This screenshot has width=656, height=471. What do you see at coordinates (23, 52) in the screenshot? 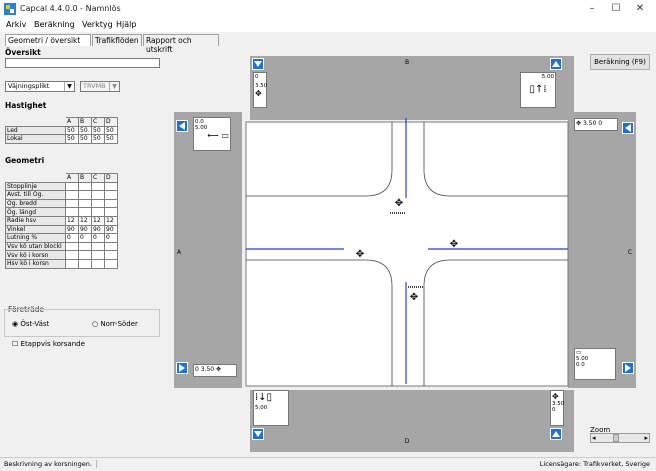
I see `overview-title: Översikt` at bounding box center [23, 52].